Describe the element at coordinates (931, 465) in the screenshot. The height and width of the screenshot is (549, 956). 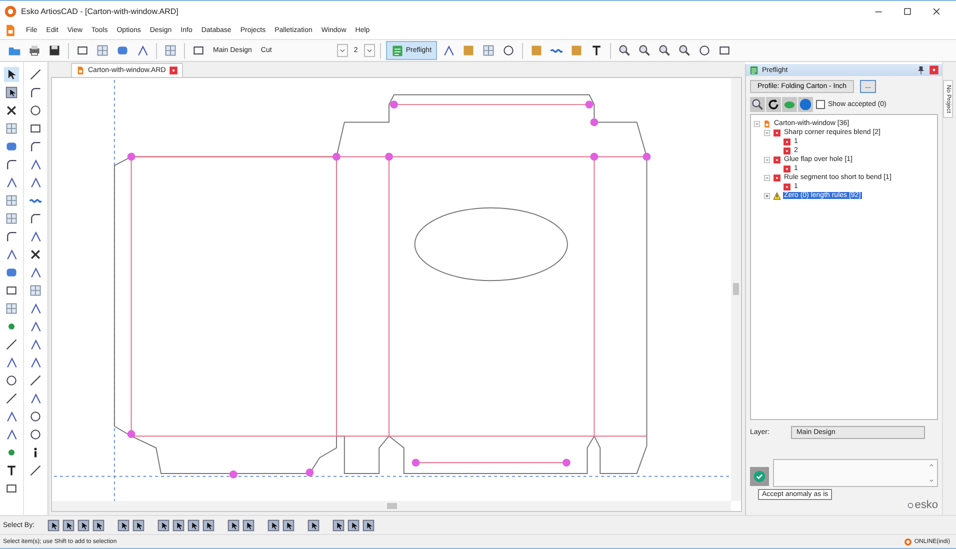
I see `scroll-up-icon` at that location.